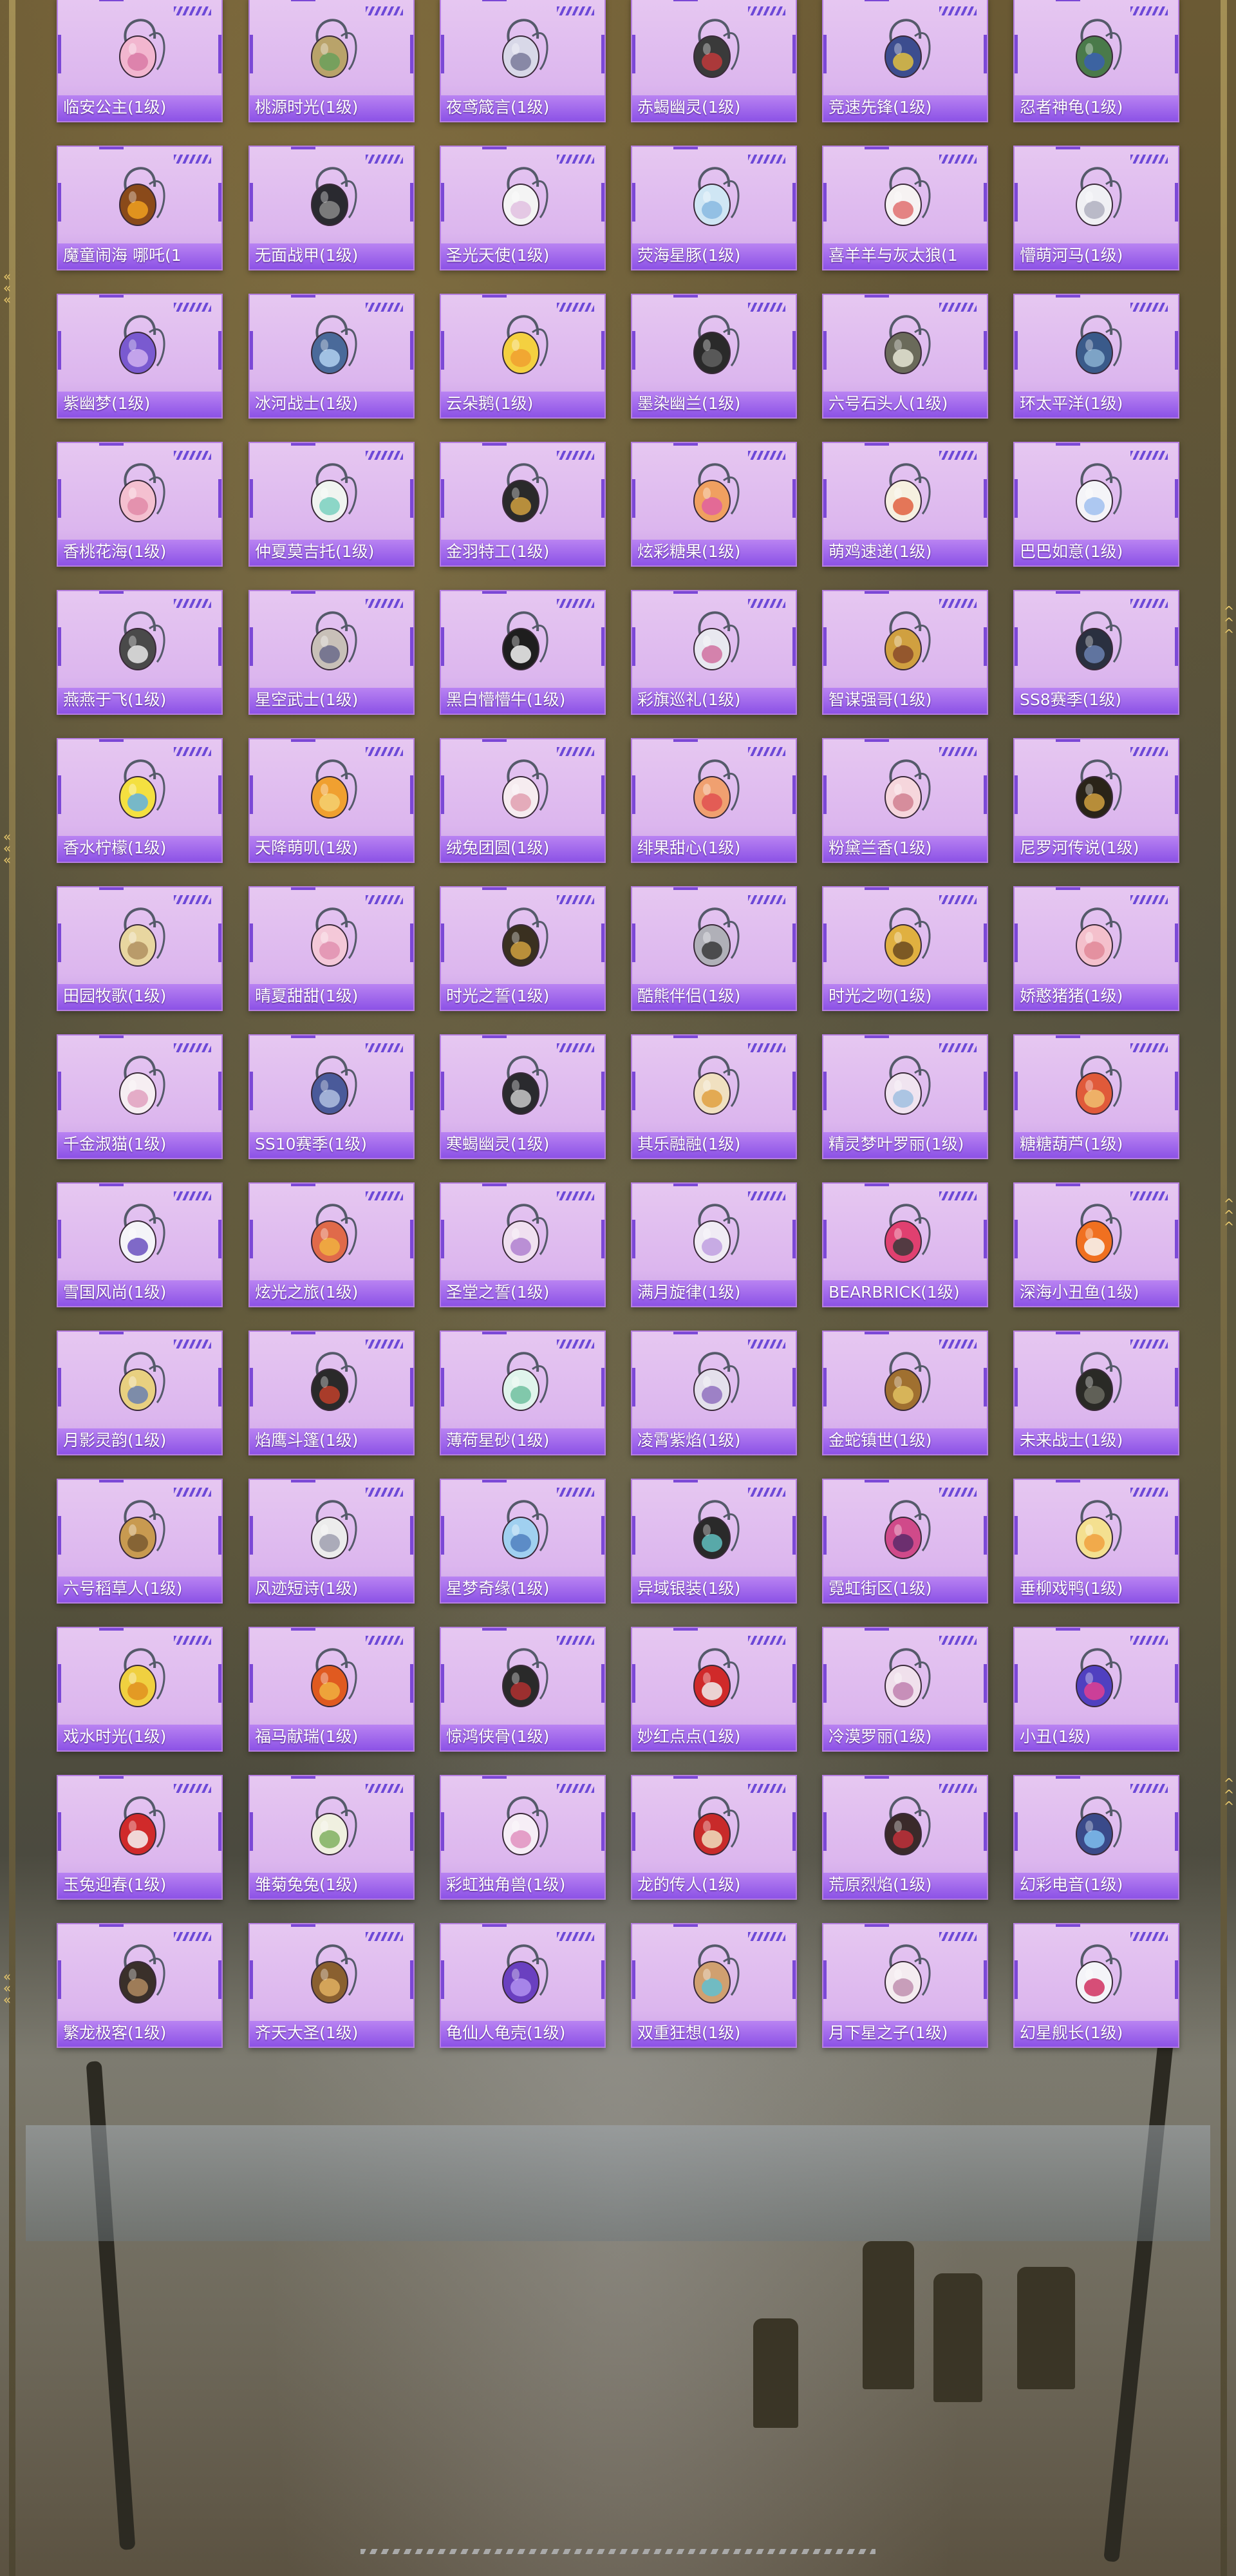 This screenshot has width=1236, height=2576. I want to click on backpack-card: 焰鹰斗篷(1级), so click(332, 1393).